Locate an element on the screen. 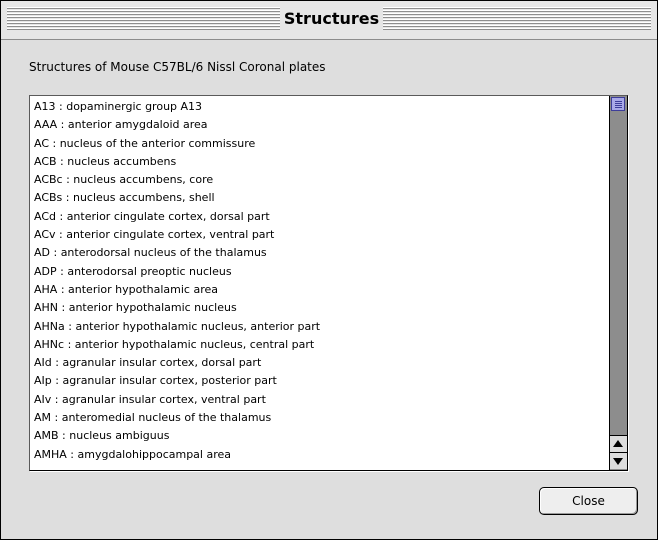  structure-list-item: AMHA : amygdalohippocampal area is located at coordinates (319, 455).